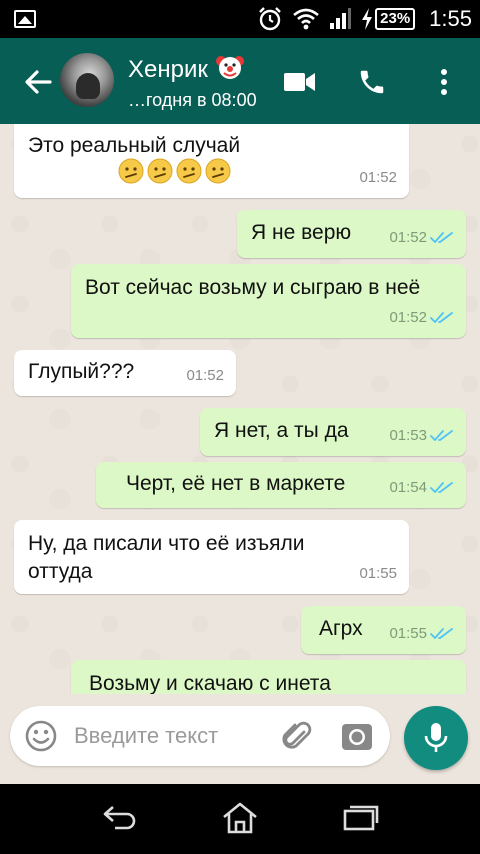  I want to click on nav-home-icon, so click(240, 818).